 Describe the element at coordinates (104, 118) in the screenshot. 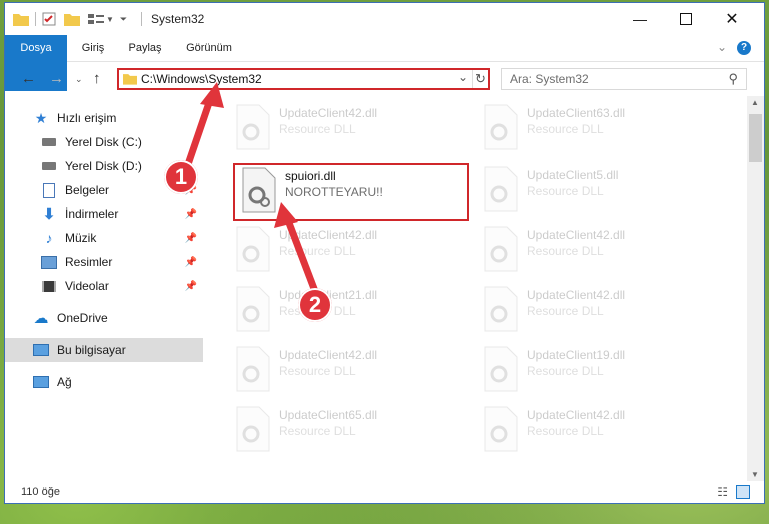

I see `sidebar-item-quick-access: ★ Hızlı erişim` at that location.